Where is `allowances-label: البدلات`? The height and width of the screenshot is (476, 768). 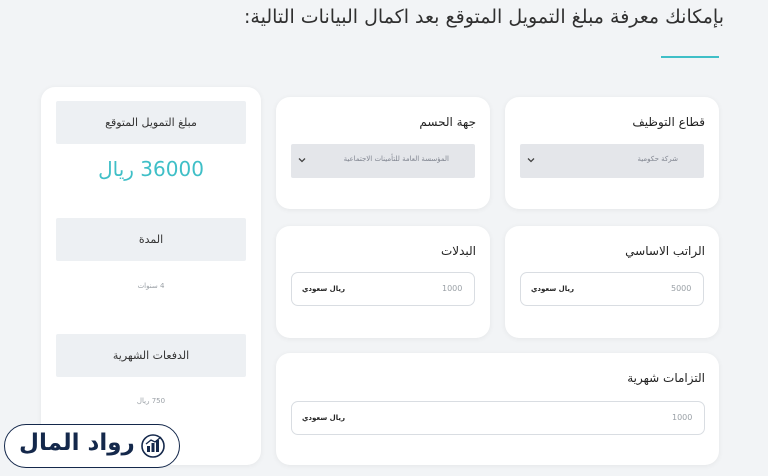
allowances-label: البدلات is located at coordinates (458, 251).